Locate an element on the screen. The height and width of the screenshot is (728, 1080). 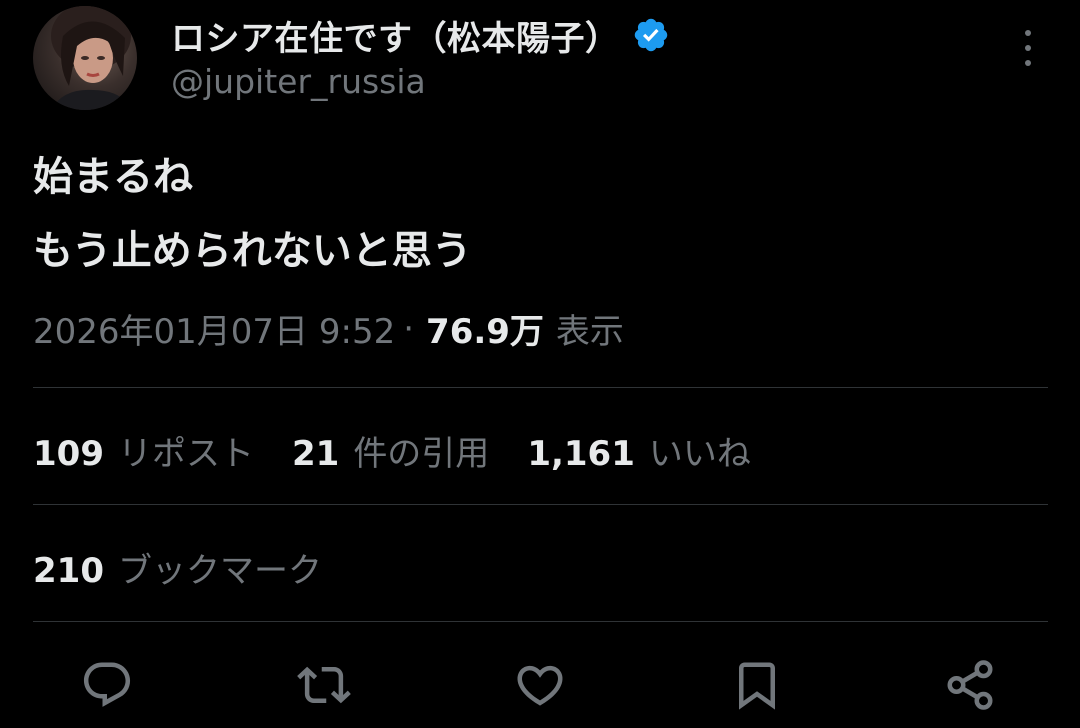
reposts-label: リポスト is located at coordinates (185, 454).